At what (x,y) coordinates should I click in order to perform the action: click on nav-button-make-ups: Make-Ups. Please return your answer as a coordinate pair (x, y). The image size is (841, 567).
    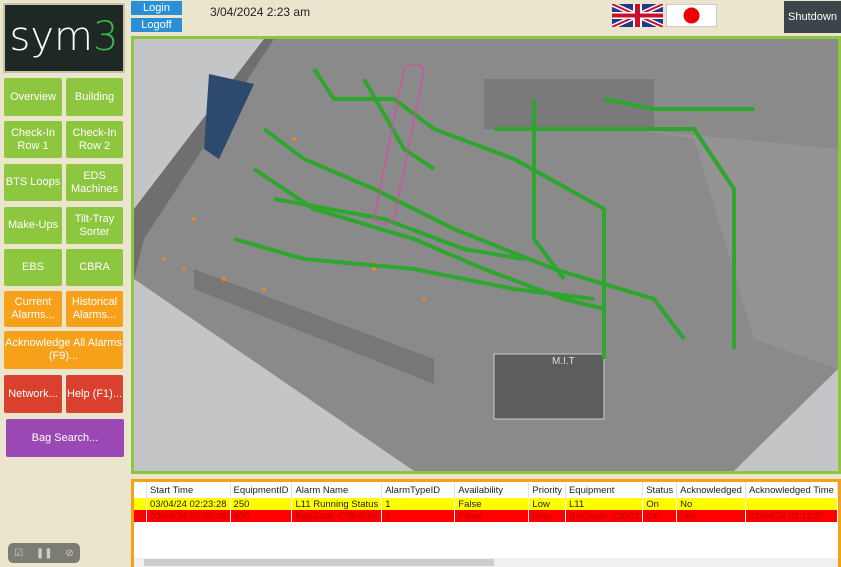
    Looking at the image, I should click on (33, 225).